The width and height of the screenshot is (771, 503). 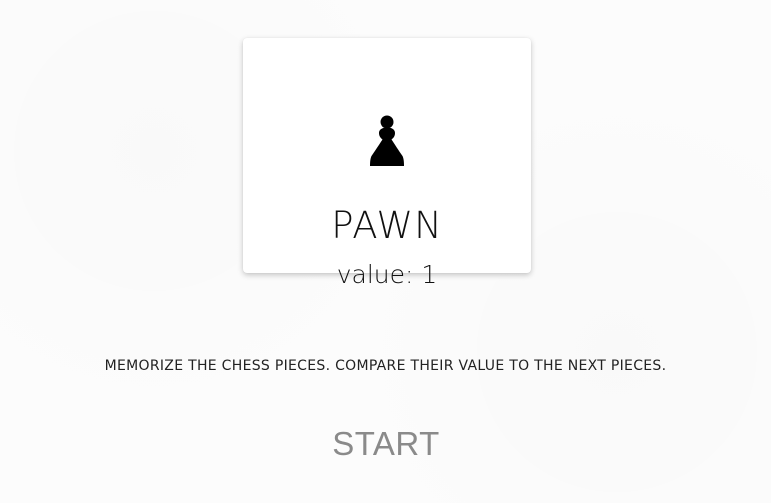 I want to click on piece-name: PAWN, so click(x=387, y=225).